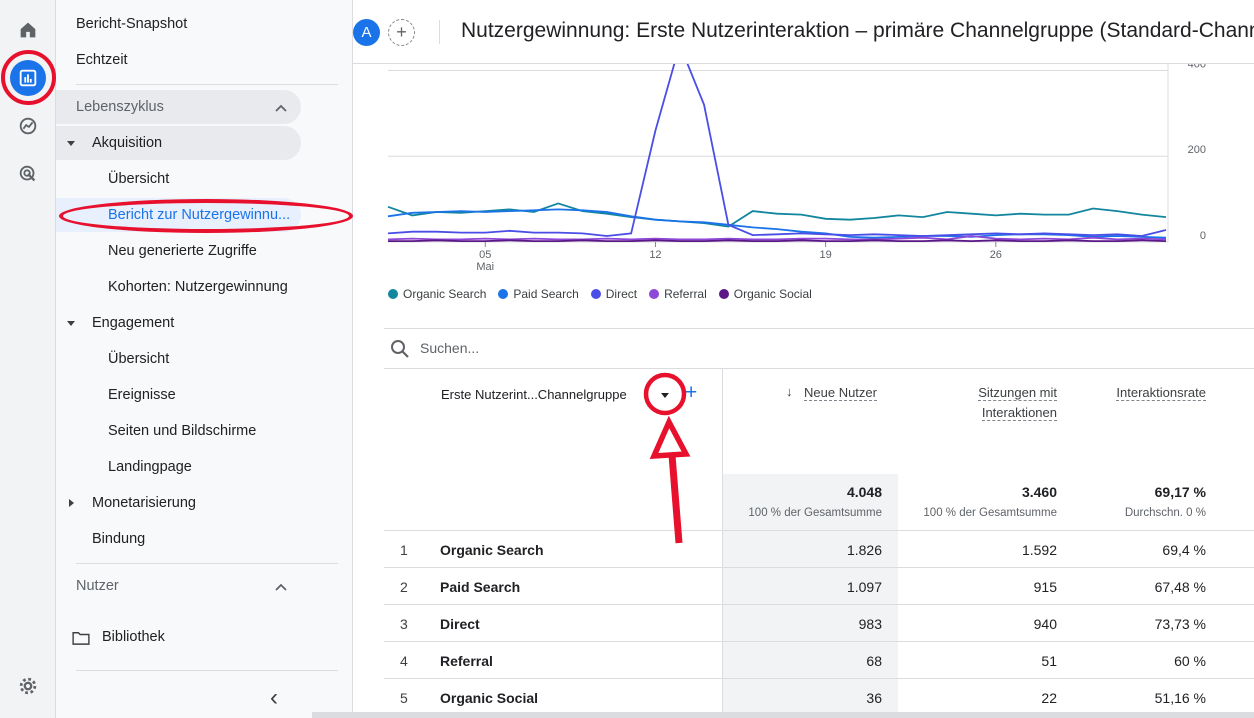 This screenshot has width=1254, height=718. Describe the element at coordinates (864, 550) in the screenshot. I see `cell-new-users: 1.826` at that location.